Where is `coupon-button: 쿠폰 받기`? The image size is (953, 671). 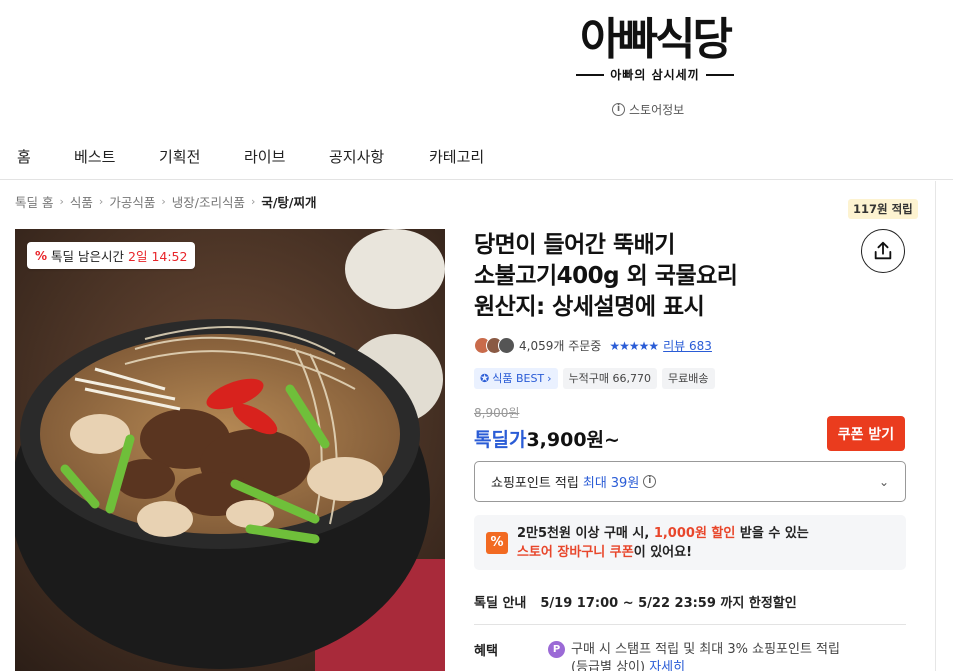
coupon-button: 쿠폰 받기 is located at coordinates (866, 433).